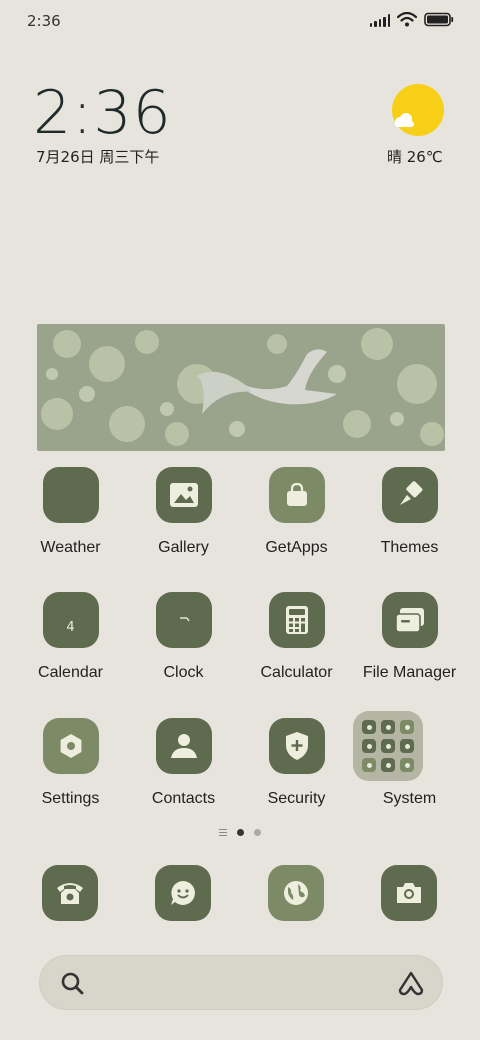  Describe the element at coordinates (418, 110) in the screenshot. I see `sun-icon` at that location.